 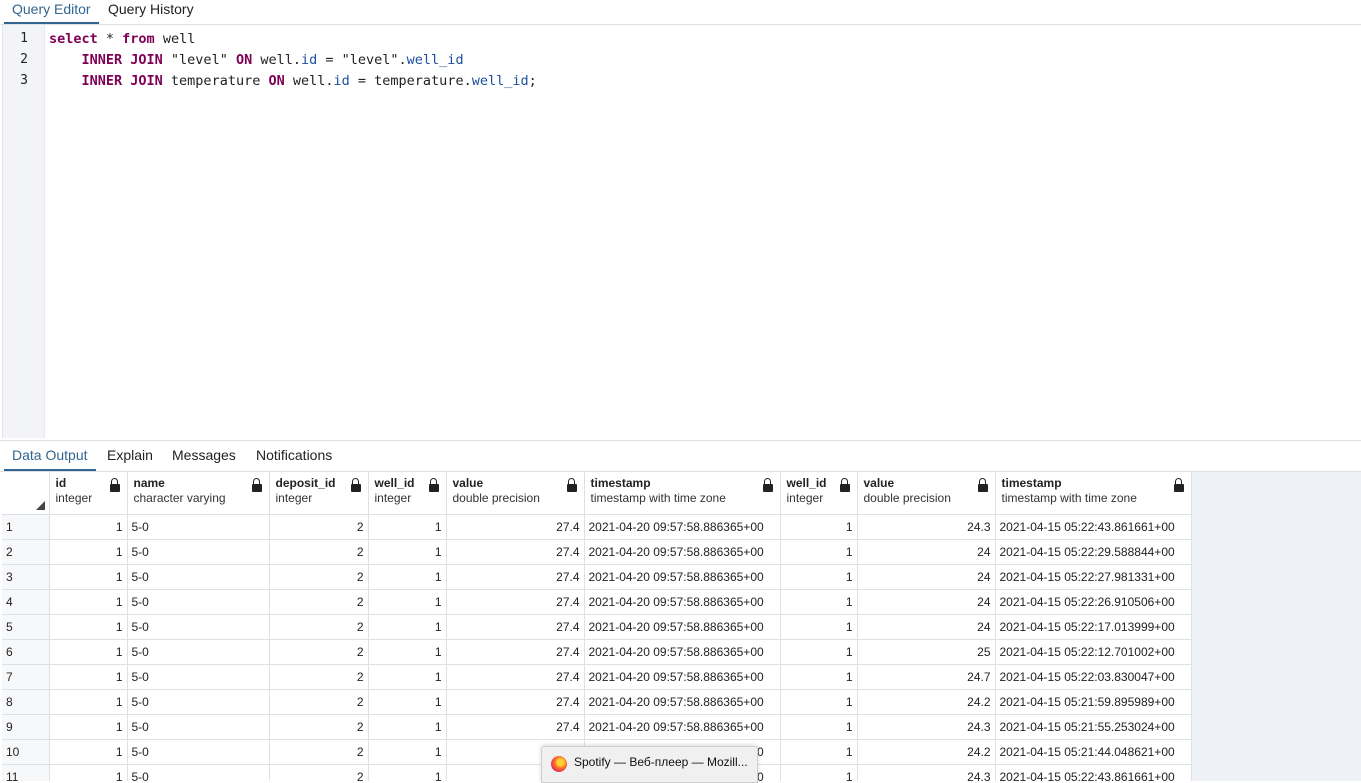 What do you see at coordinates (151, 11) in the screenshot?
I see `tab-query-history: Query History` at bounding box center [151, 11].